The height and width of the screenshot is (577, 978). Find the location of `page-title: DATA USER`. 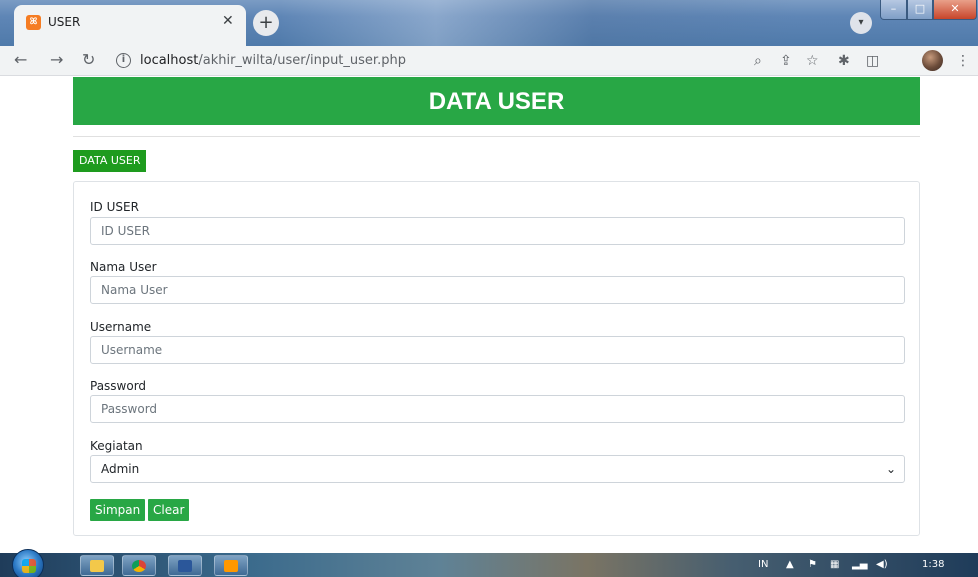

page-title: DATA USER is located at coordinates (496, 101).